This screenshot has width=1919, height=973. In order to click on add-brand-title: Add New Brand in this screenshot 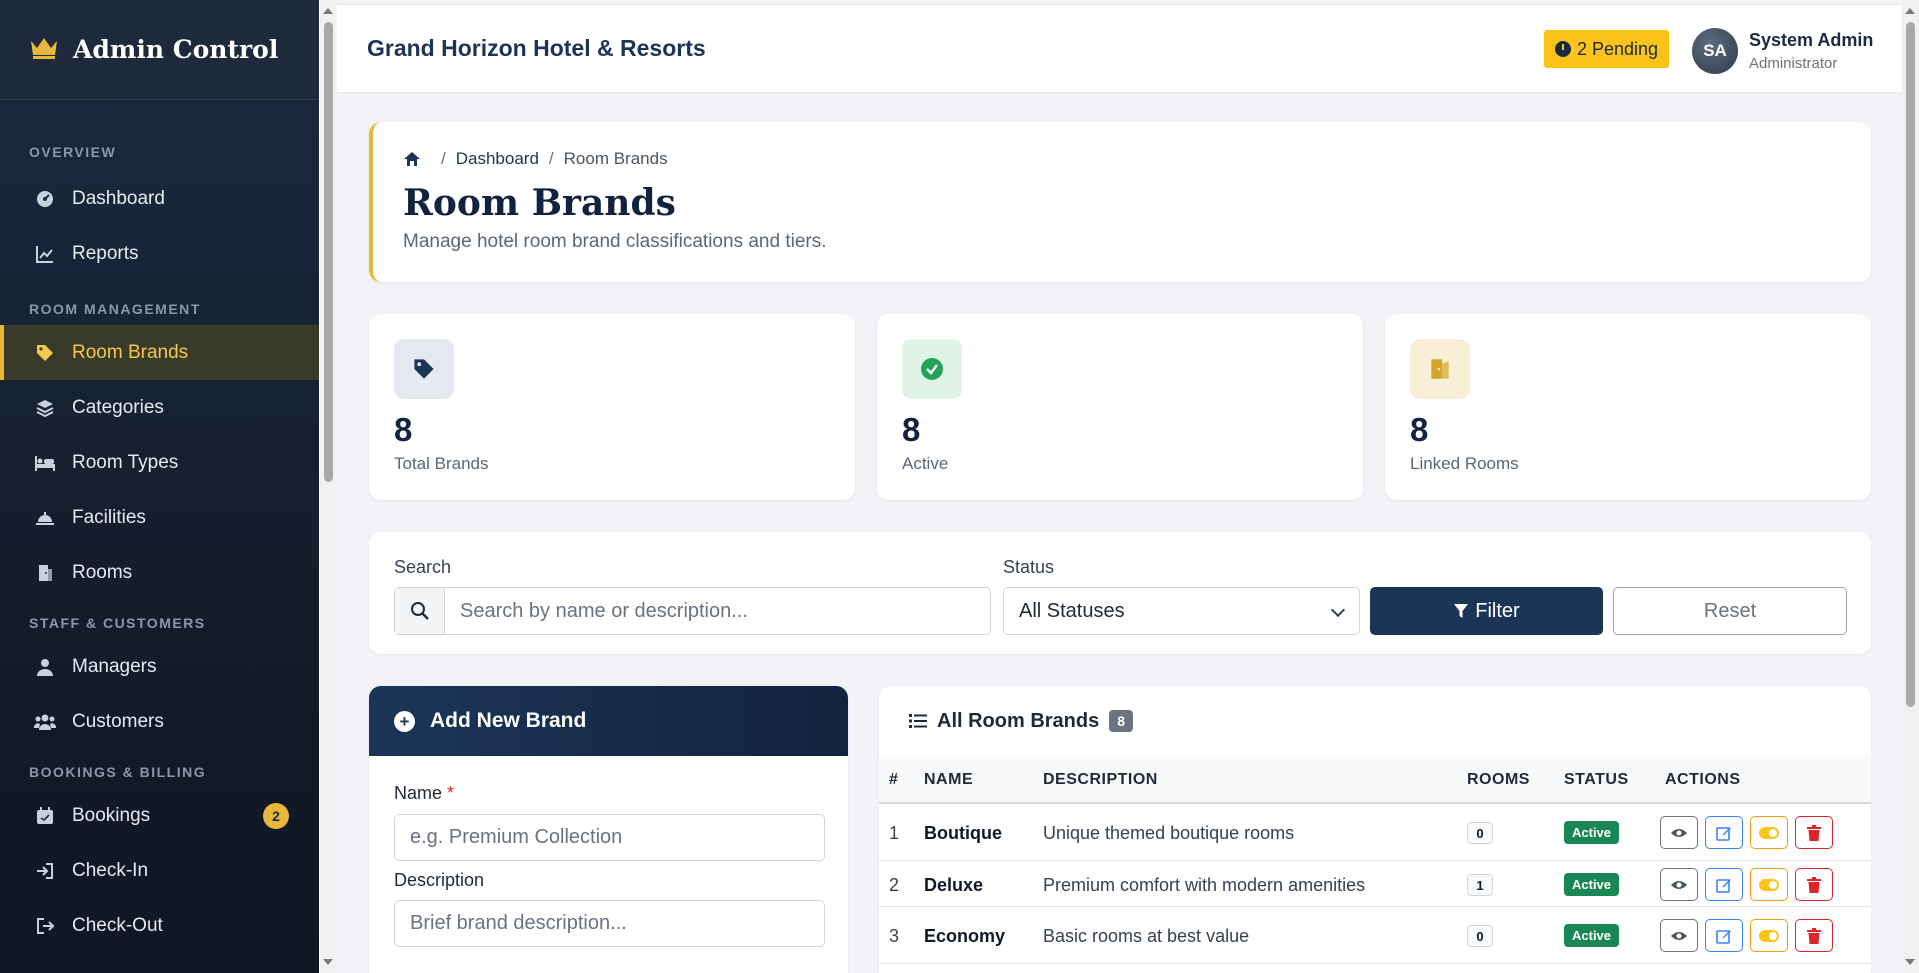, I will do `click(508, 720)`.